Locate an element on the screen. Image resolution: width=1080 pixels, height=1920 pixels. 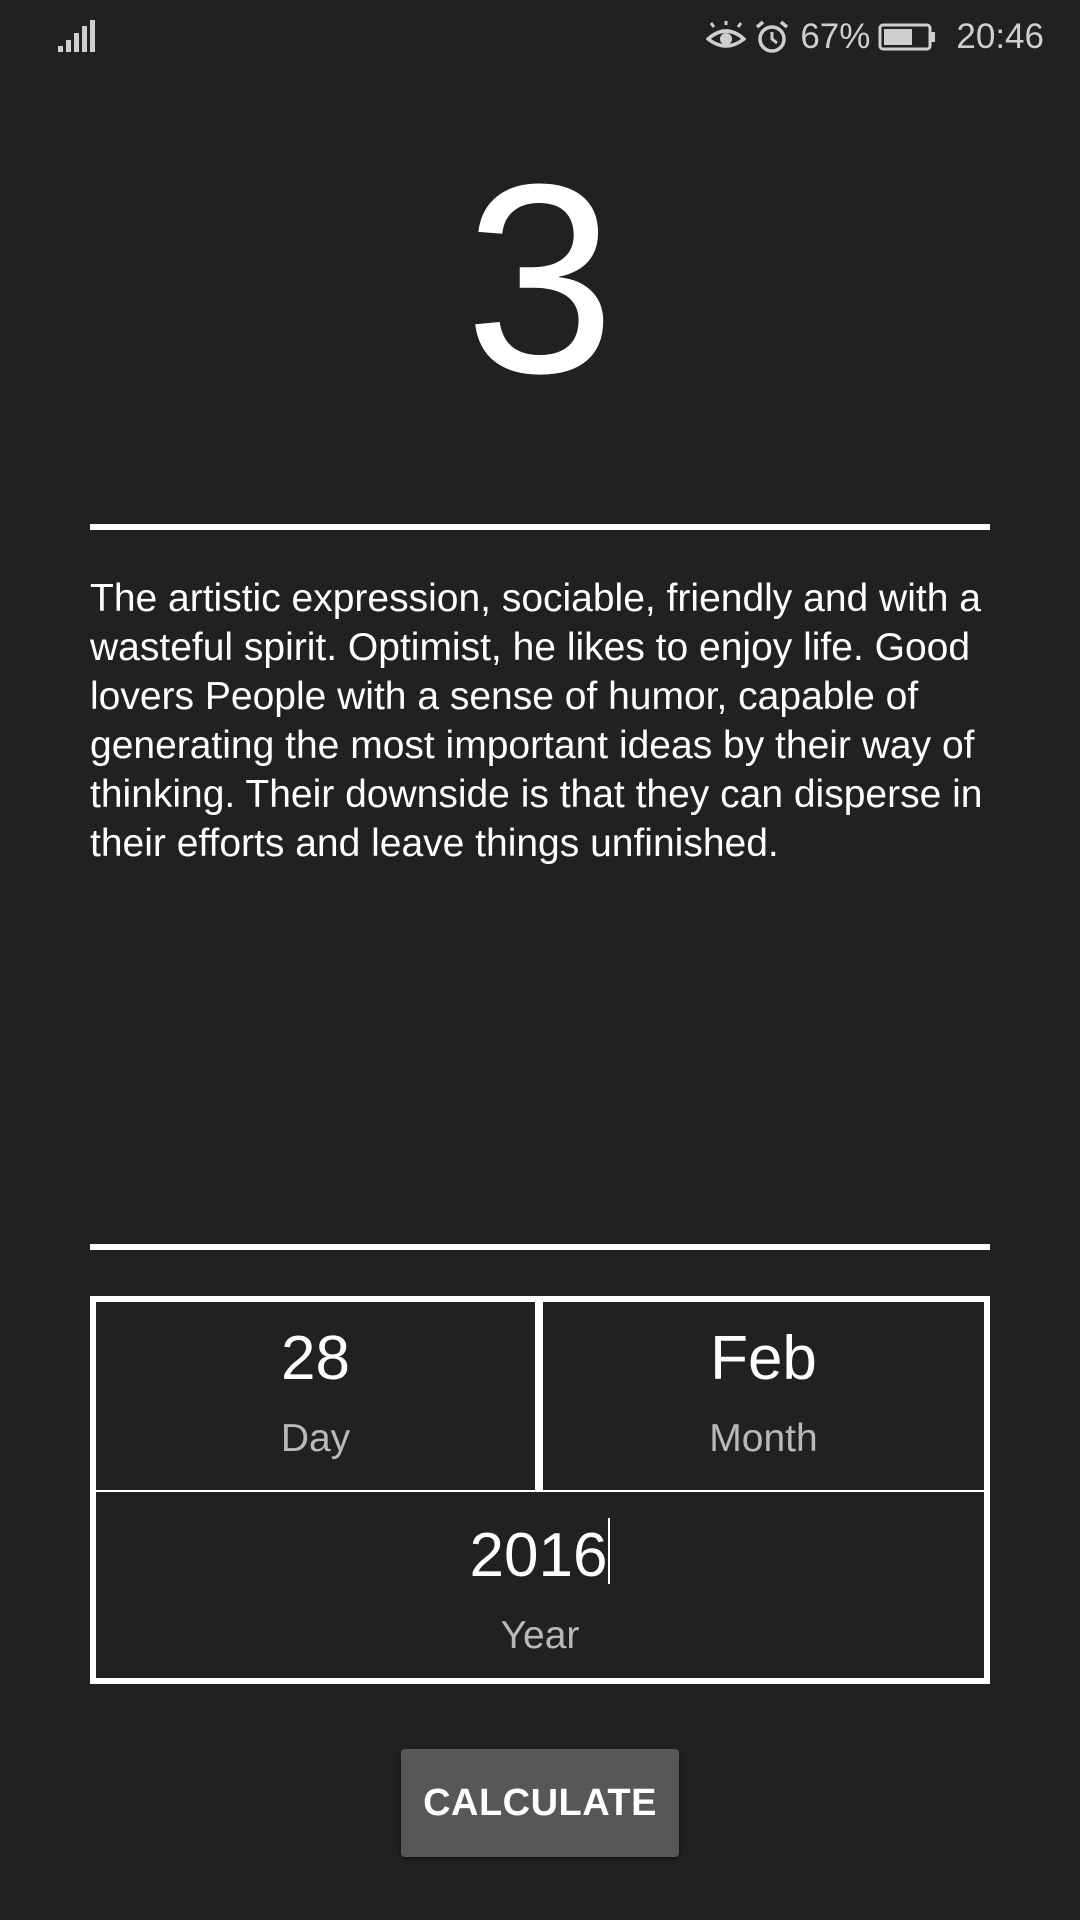
year-input: 2016 is located at coordinates (540, 1554).